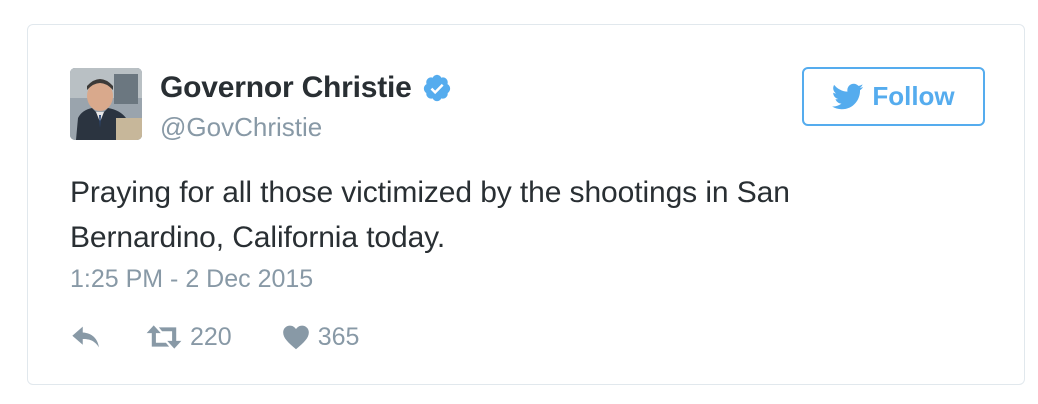 The width and height of the screenshot is (1038, 404). Describe the element at coordinates (436, 88) in the screenshot. I see `verified-badge-icon` at that location.